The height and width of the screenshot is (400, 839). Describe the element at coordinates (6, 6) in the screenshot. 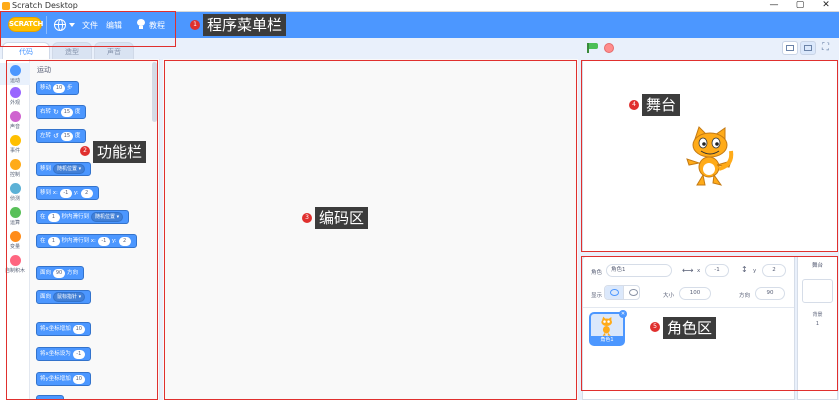

I see `app-icon` at that location.